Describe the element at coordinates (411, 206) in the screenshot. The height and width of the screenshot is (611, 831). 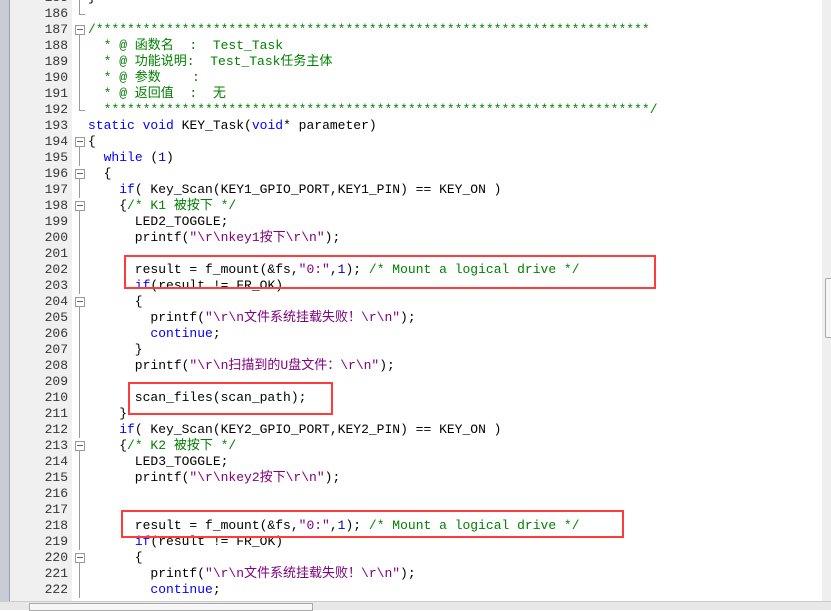
I see `code-line: 198 {/* K1 被按下 */` at that location.